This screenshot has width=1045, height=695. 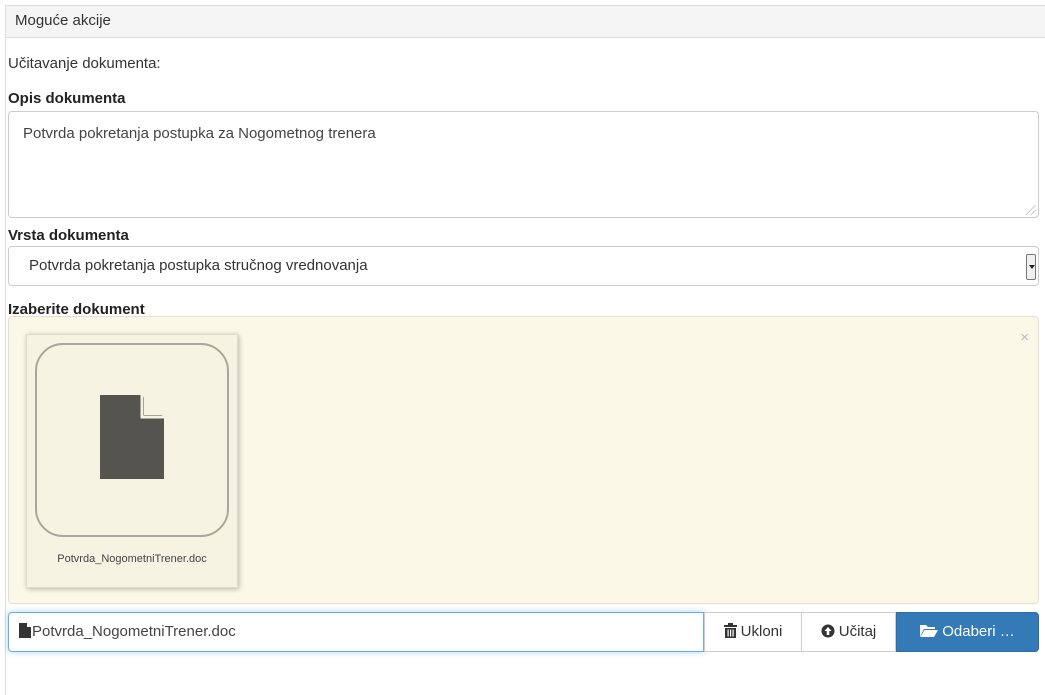 I want to click on panel-heading: Moguće akcije, so click(x=525, y=22).